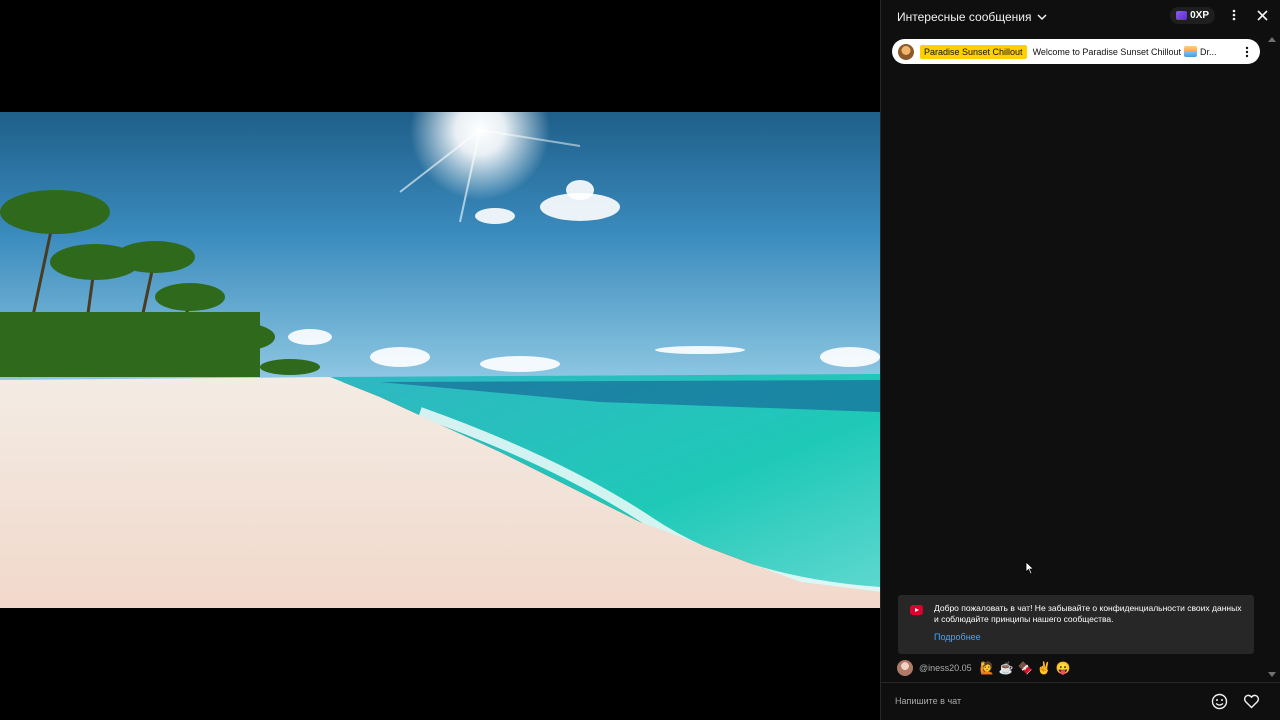 The width and height of the screenshot is (1280, 720). I want to click on chat-mode-dropdown: Интересные сообщения, so click(972, 17).